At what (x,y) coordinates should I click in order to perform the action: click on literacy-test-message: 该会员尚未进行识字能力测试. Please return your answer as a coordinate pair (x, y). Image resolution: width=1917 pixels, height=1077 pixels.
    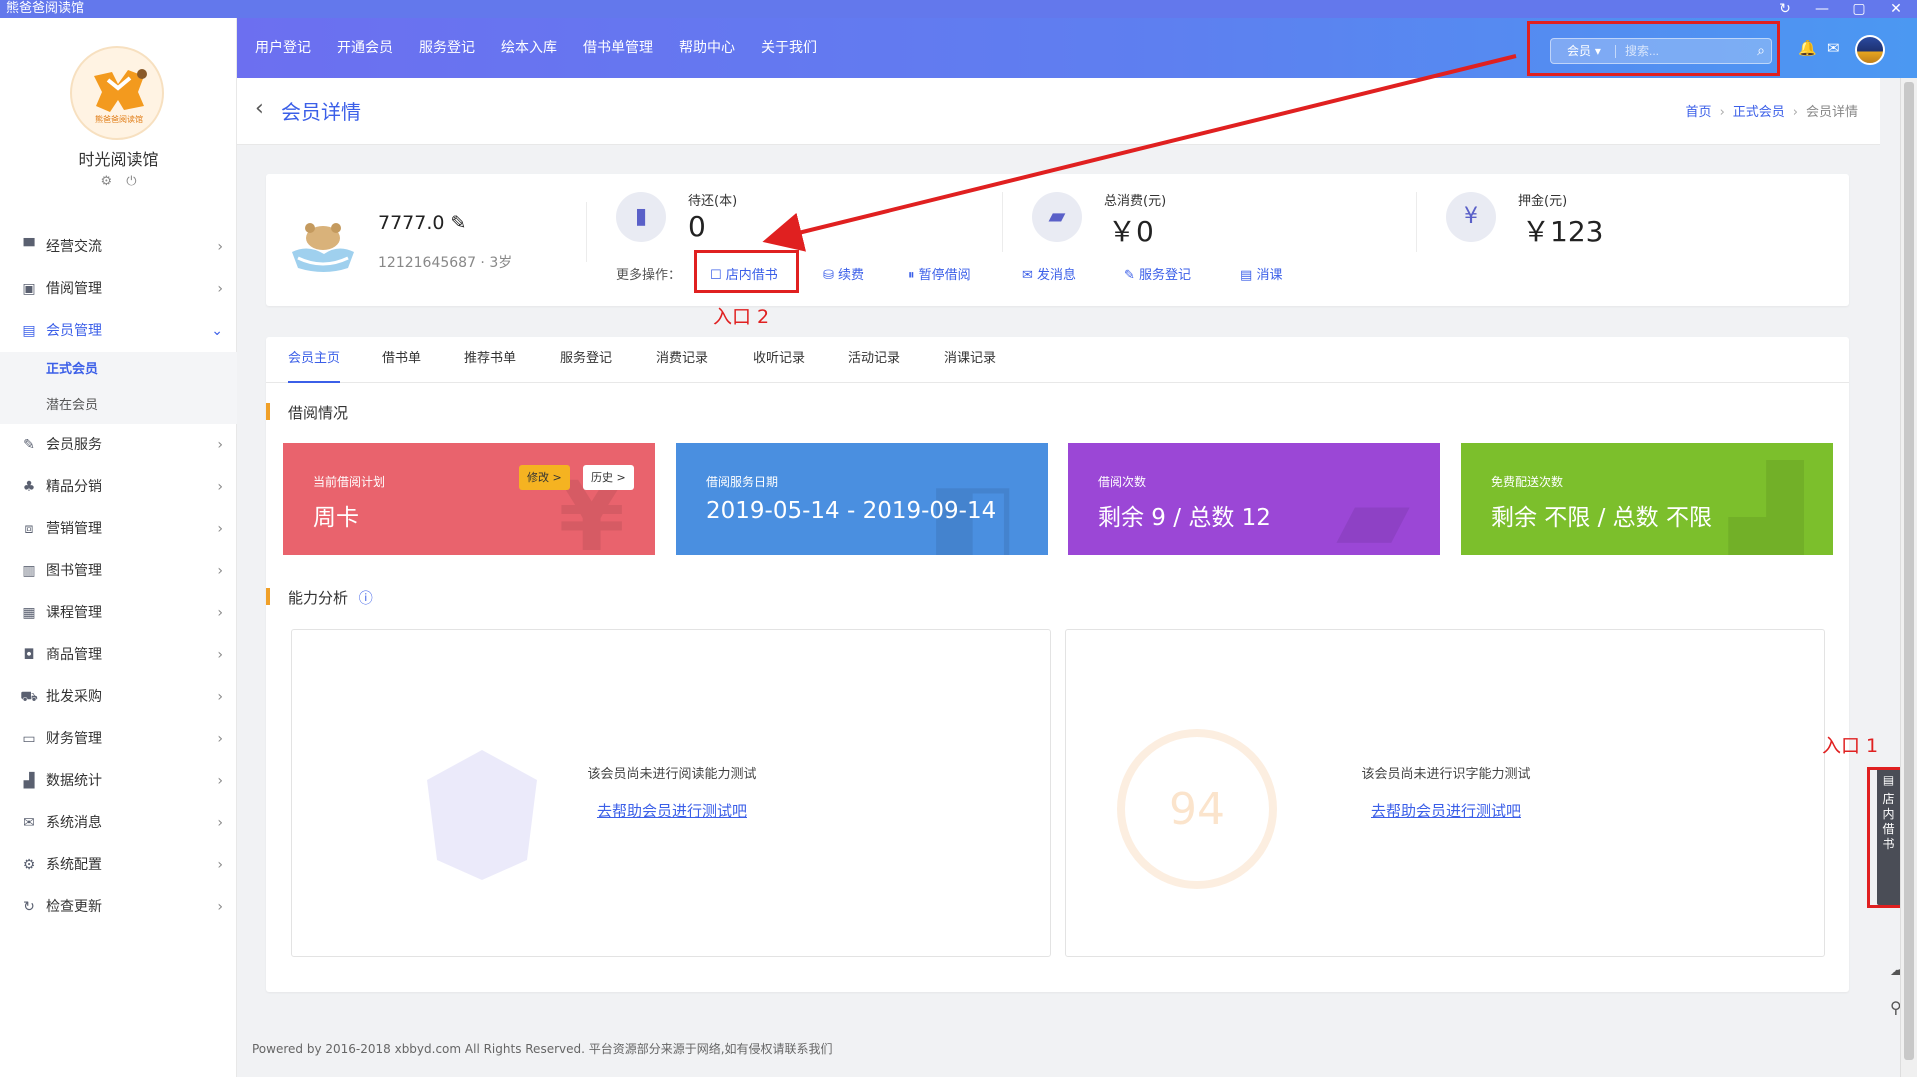
    Looking at the image, I should click on (1446, 774).